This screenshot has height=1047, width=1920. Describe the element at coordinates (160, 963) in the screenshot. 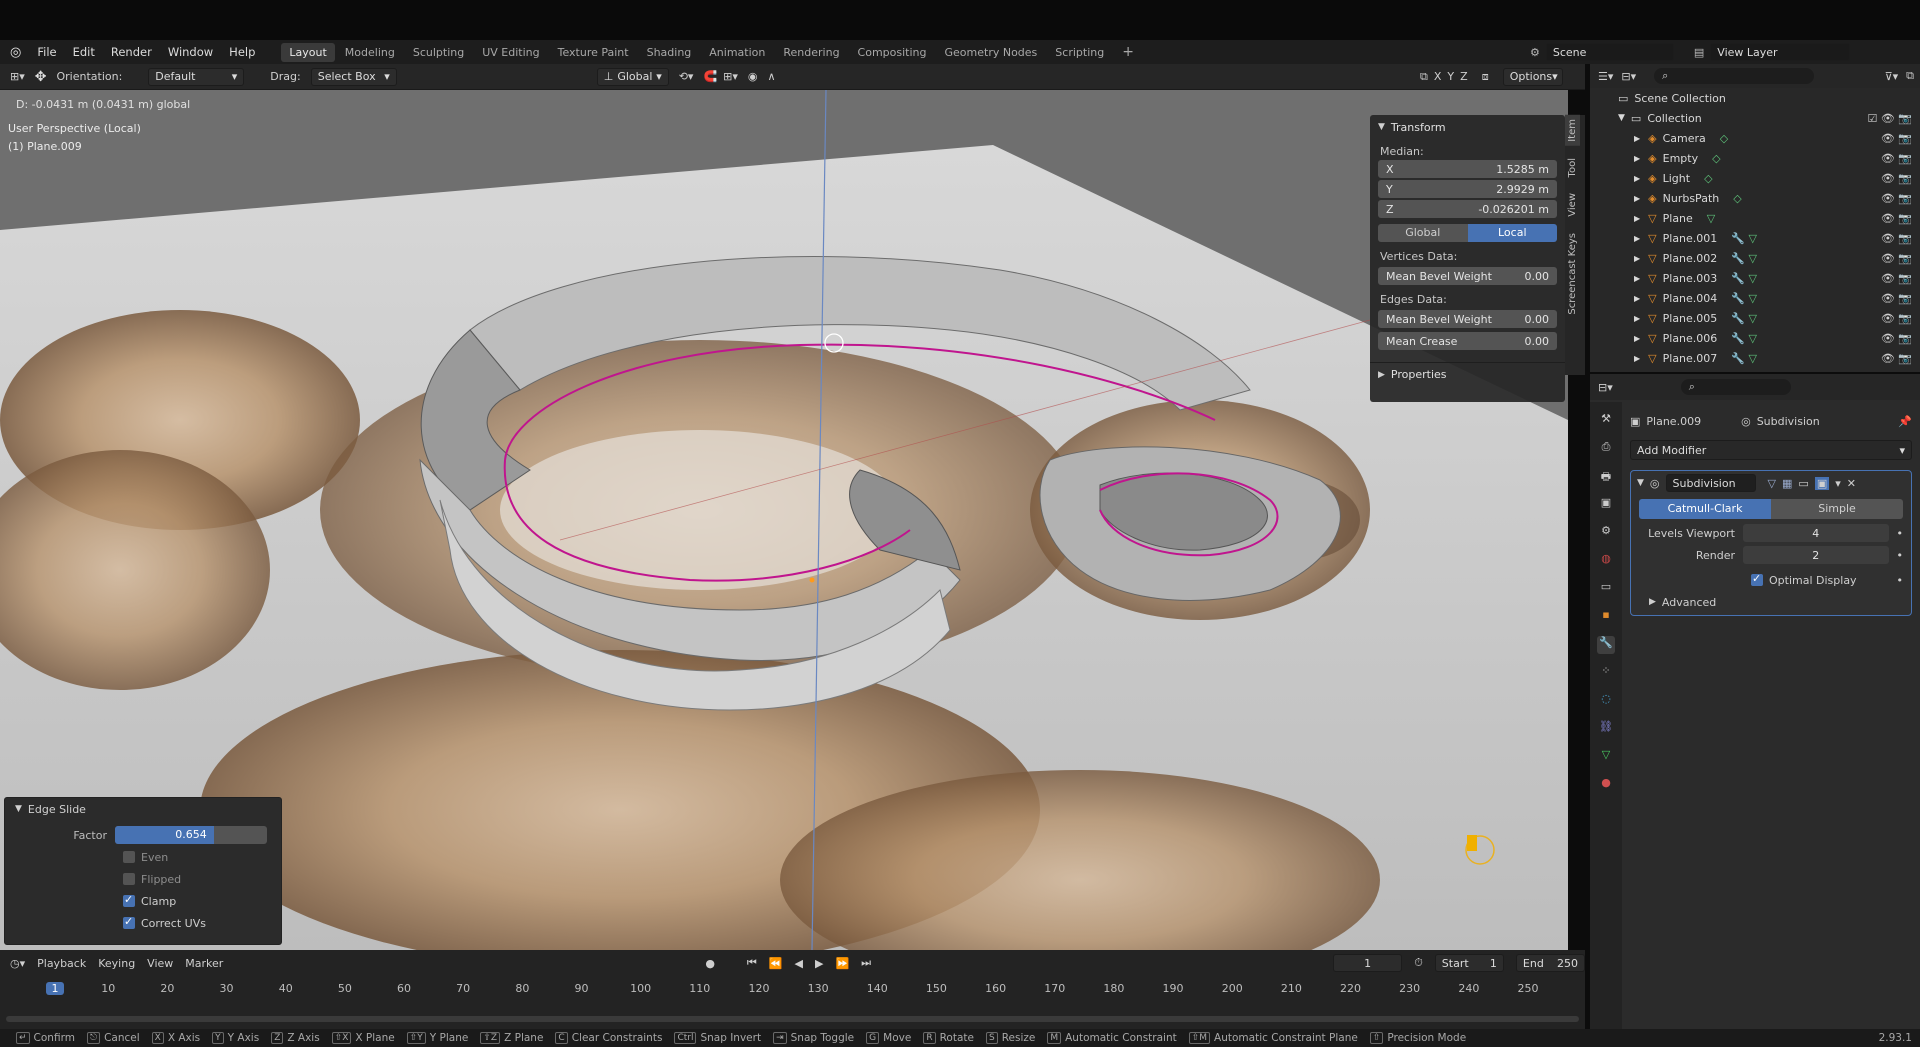

I see `view-menu: View` at that location.